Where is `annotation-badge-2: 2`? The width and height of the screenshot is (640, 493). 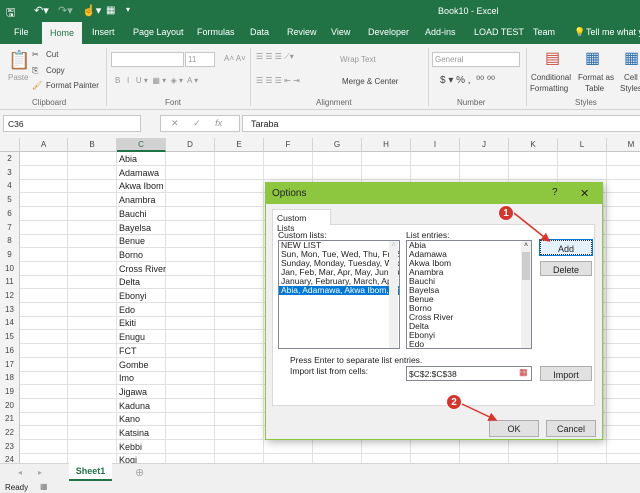
annotation-badge-2: 2 is located at coordinates (454, 402).